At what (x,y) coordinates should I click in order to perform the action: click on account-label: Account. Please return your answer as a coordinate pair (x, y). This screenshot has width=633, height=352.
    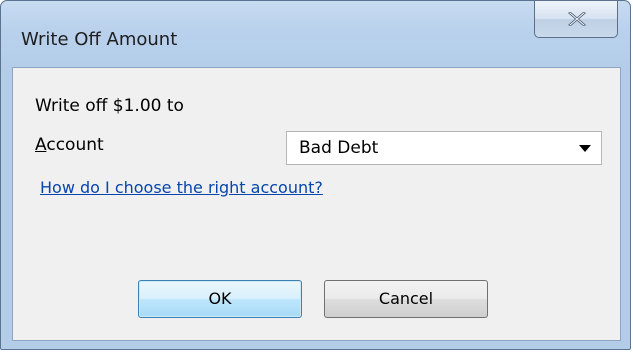
    Looking at the image, I should click on (69, 145).